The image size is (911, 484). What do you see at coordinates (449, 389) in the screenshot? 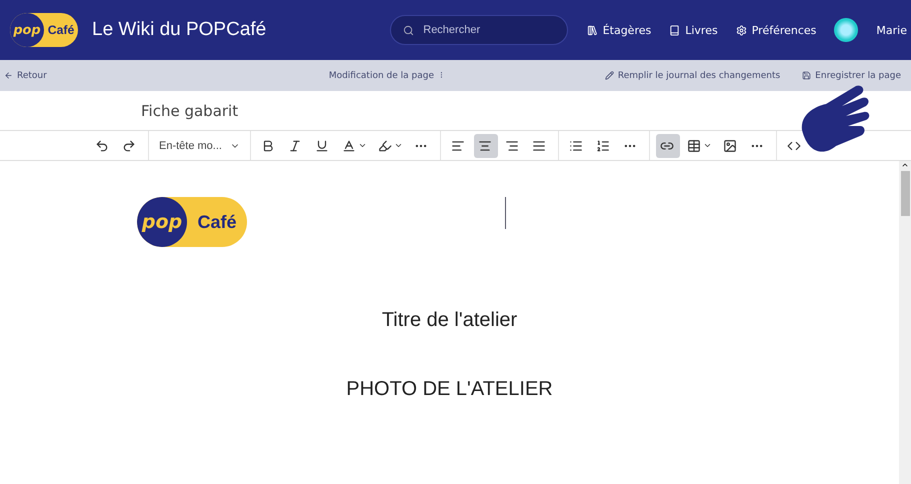
I see `document-paragraph: PHOTO DE L'ATELIER` at bounding box center [449, 389].